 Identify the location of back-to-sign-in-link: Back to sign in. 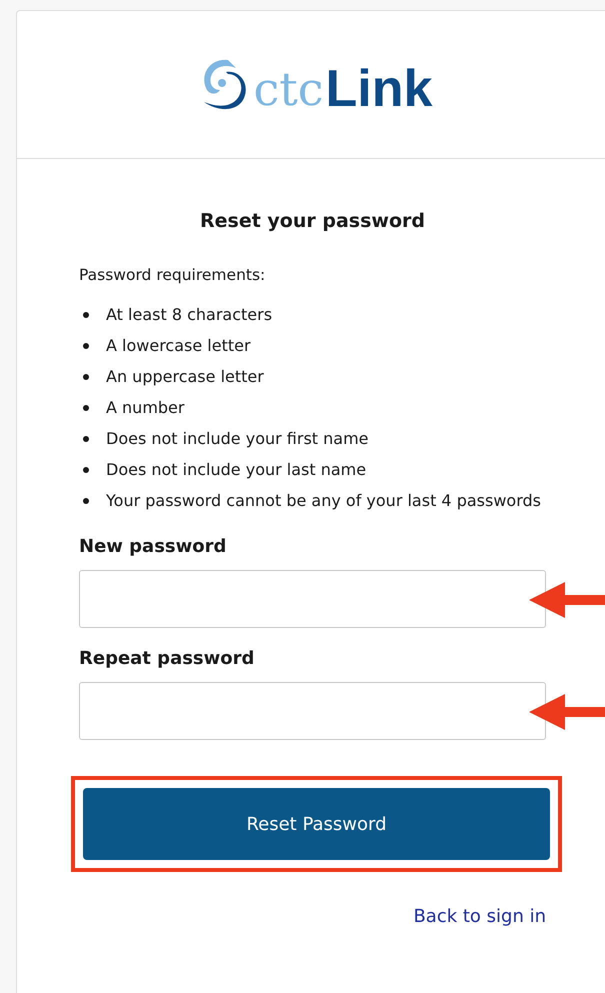
(479, 916).